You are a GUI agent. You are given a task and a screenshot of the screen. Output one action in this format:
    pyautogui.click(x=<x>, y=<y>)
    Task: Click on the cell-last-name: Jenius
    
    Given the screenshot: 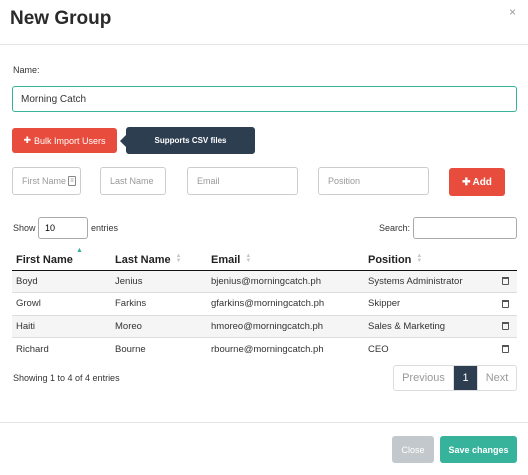 What is the action you would take?
    pyautogui.click(x=159, y=281)
    